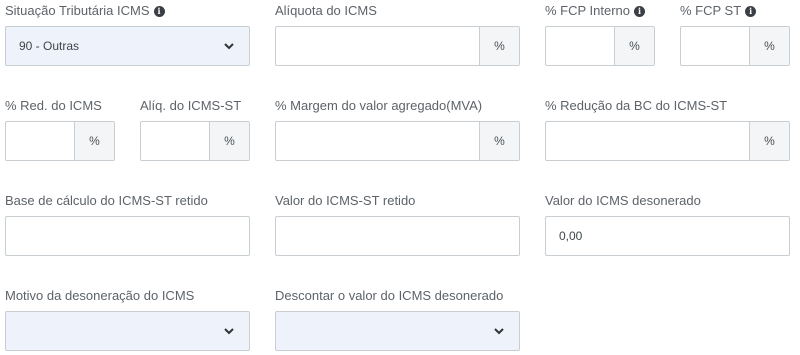  I want to click on situacao-tributaria-label: Situação Tributária ICMS i, so click(85, 11).